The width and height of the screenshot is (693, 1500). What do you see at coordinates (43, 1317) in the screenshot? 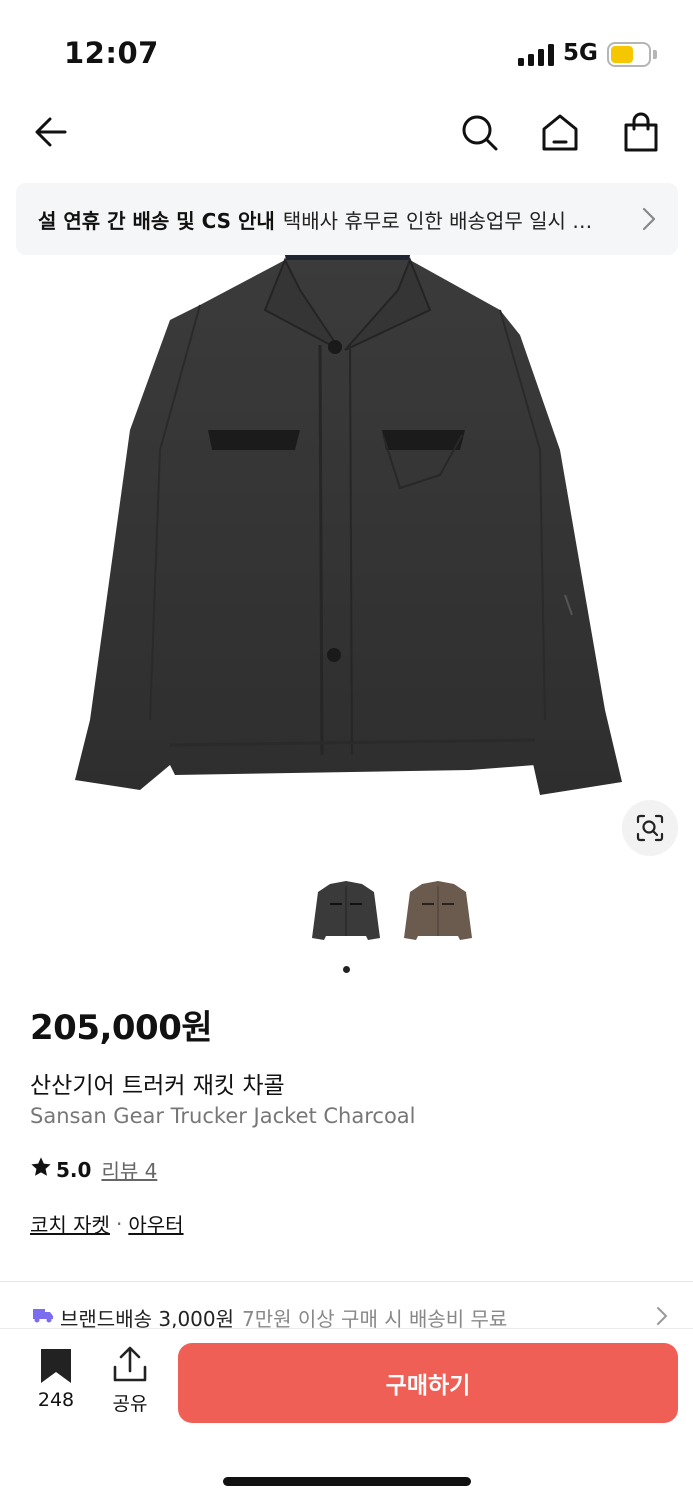
I see `truck-icon` at bounding box center [43, 1317].